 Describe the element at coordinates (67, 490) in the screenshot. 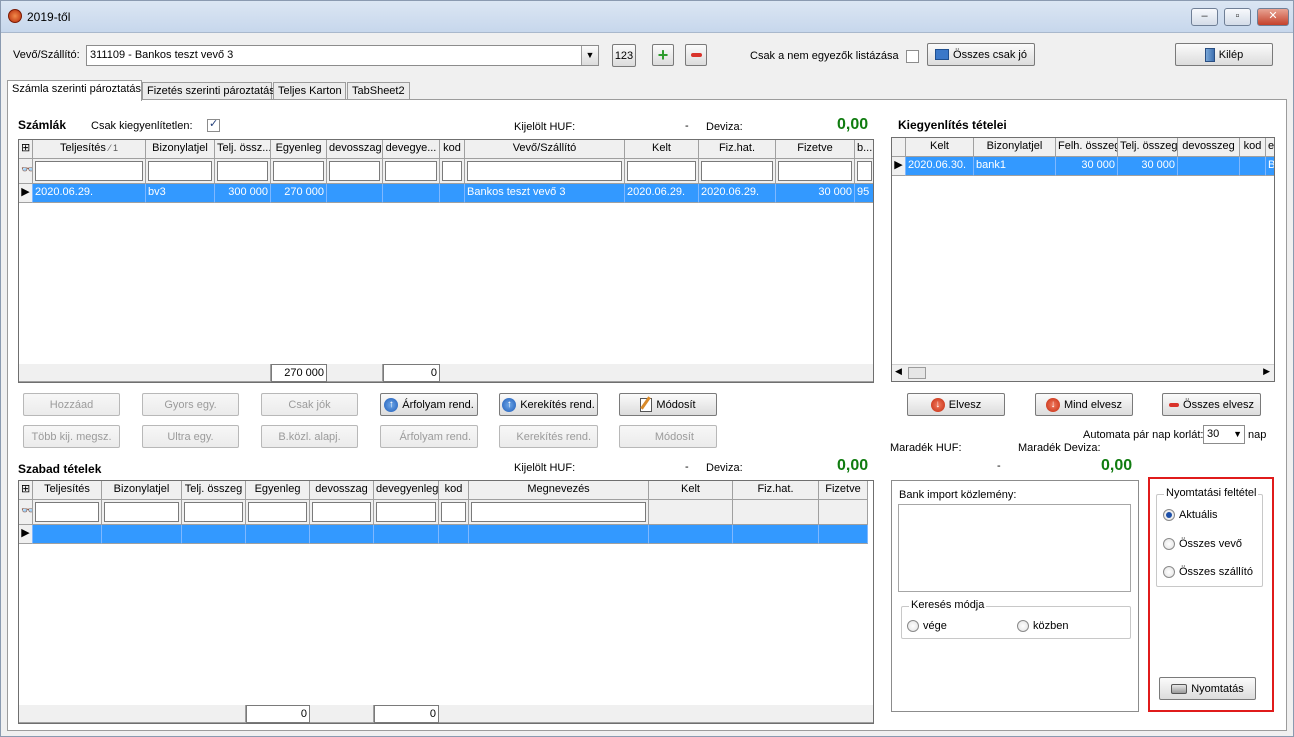

I see `col-teljesites: Teljesítés` at that location.